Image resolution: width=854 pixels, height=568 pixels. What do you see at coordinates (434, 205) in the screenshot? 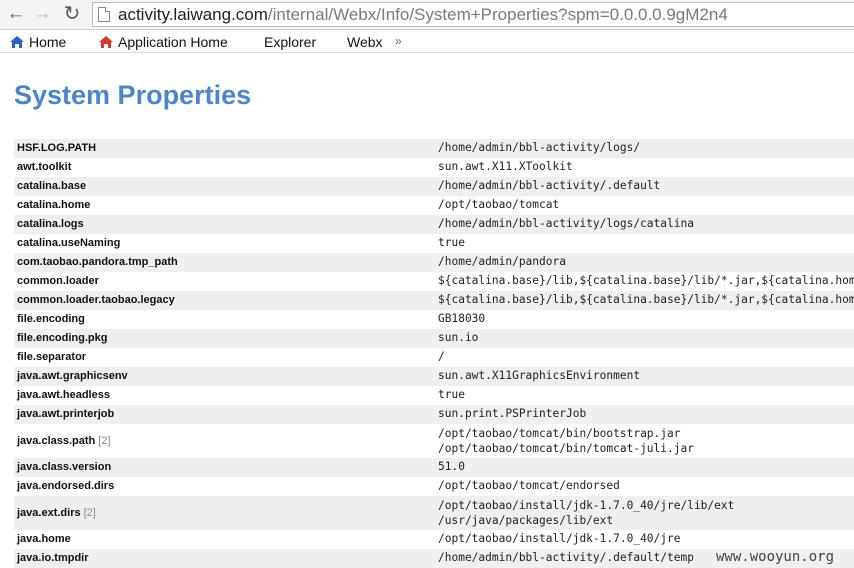
I see `property-row: catalina.home/opt/taobao/tomcat` at bounding box center [434, 205].